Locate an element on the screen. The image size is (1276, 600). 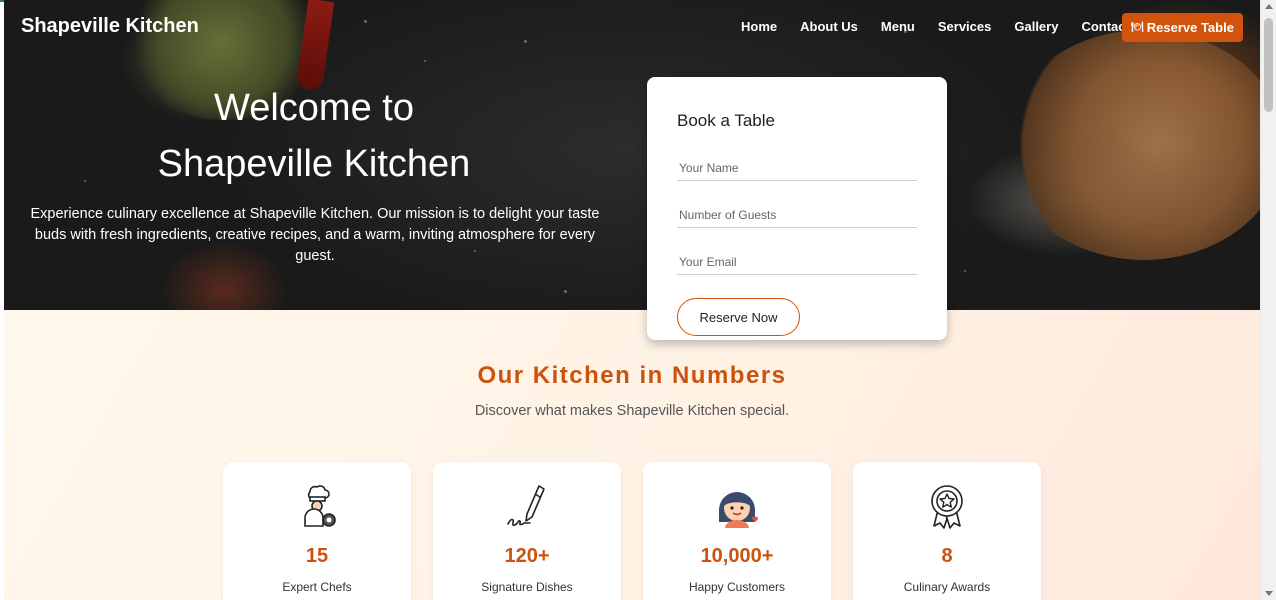
nav-home: Home is located at coordinates (759, 26).